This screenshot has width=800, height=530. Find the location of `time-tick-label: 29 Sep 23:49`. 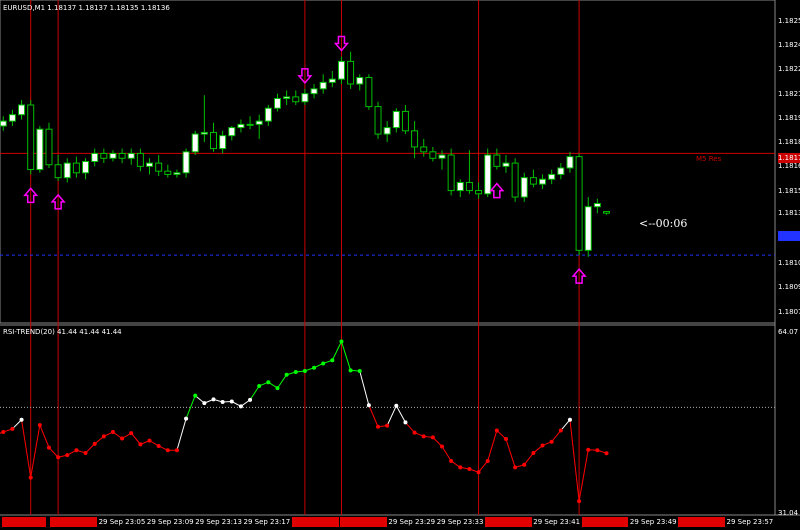

time-tick-label: 29 Sep 23:49 is located at coordinates (653, 522).